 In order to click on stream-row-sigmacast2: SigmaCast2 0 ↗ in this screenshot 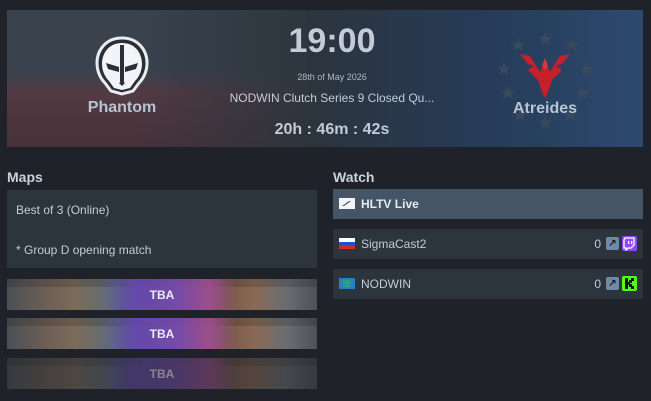, I will do `click(488, 244)`.